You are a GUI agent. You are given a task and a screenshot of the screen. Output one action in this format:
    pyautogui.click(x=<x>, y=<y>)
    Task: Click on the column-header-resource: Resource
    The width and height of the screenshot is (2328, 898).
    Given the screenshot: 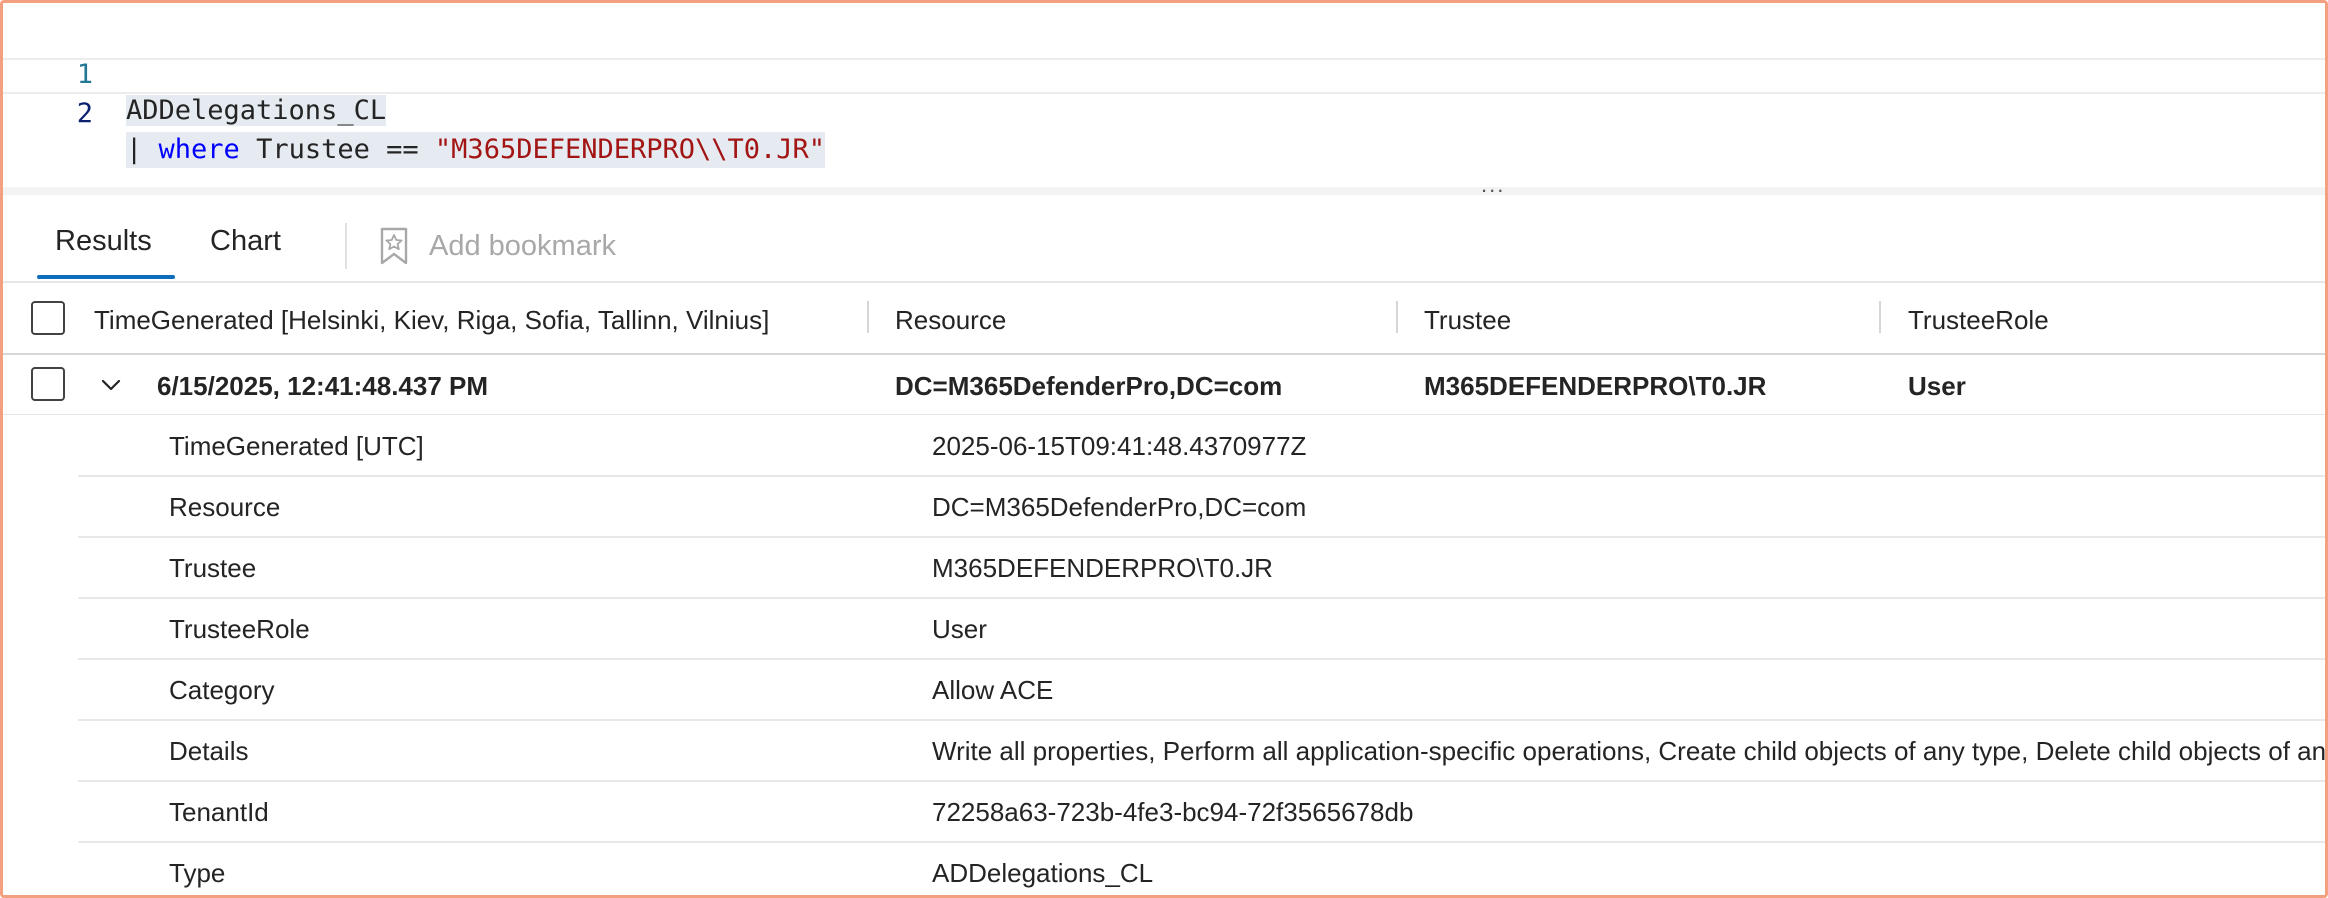 What is the action you would take?
    pyautogui.click(x=950, y=320)
    